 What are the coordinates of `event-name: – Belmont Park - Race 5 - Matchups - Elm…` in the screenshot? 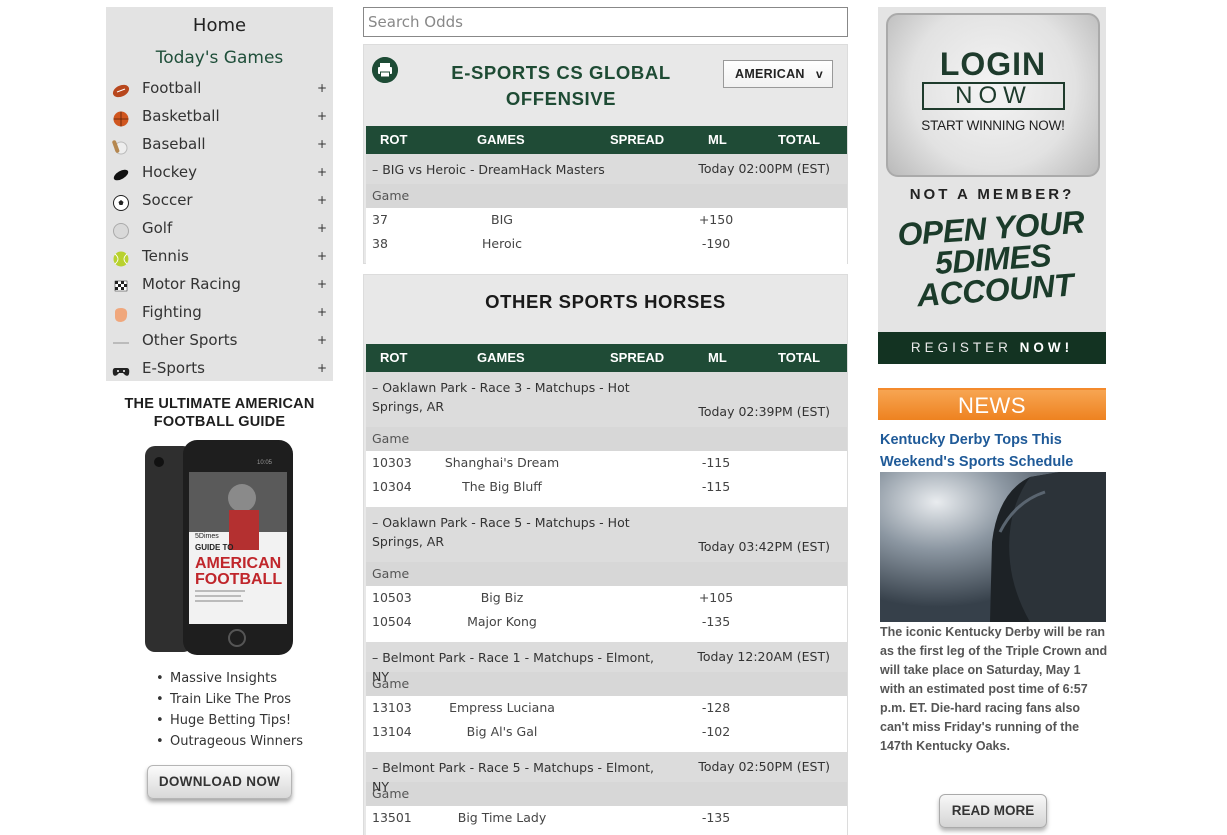 It's located at (513, 777).